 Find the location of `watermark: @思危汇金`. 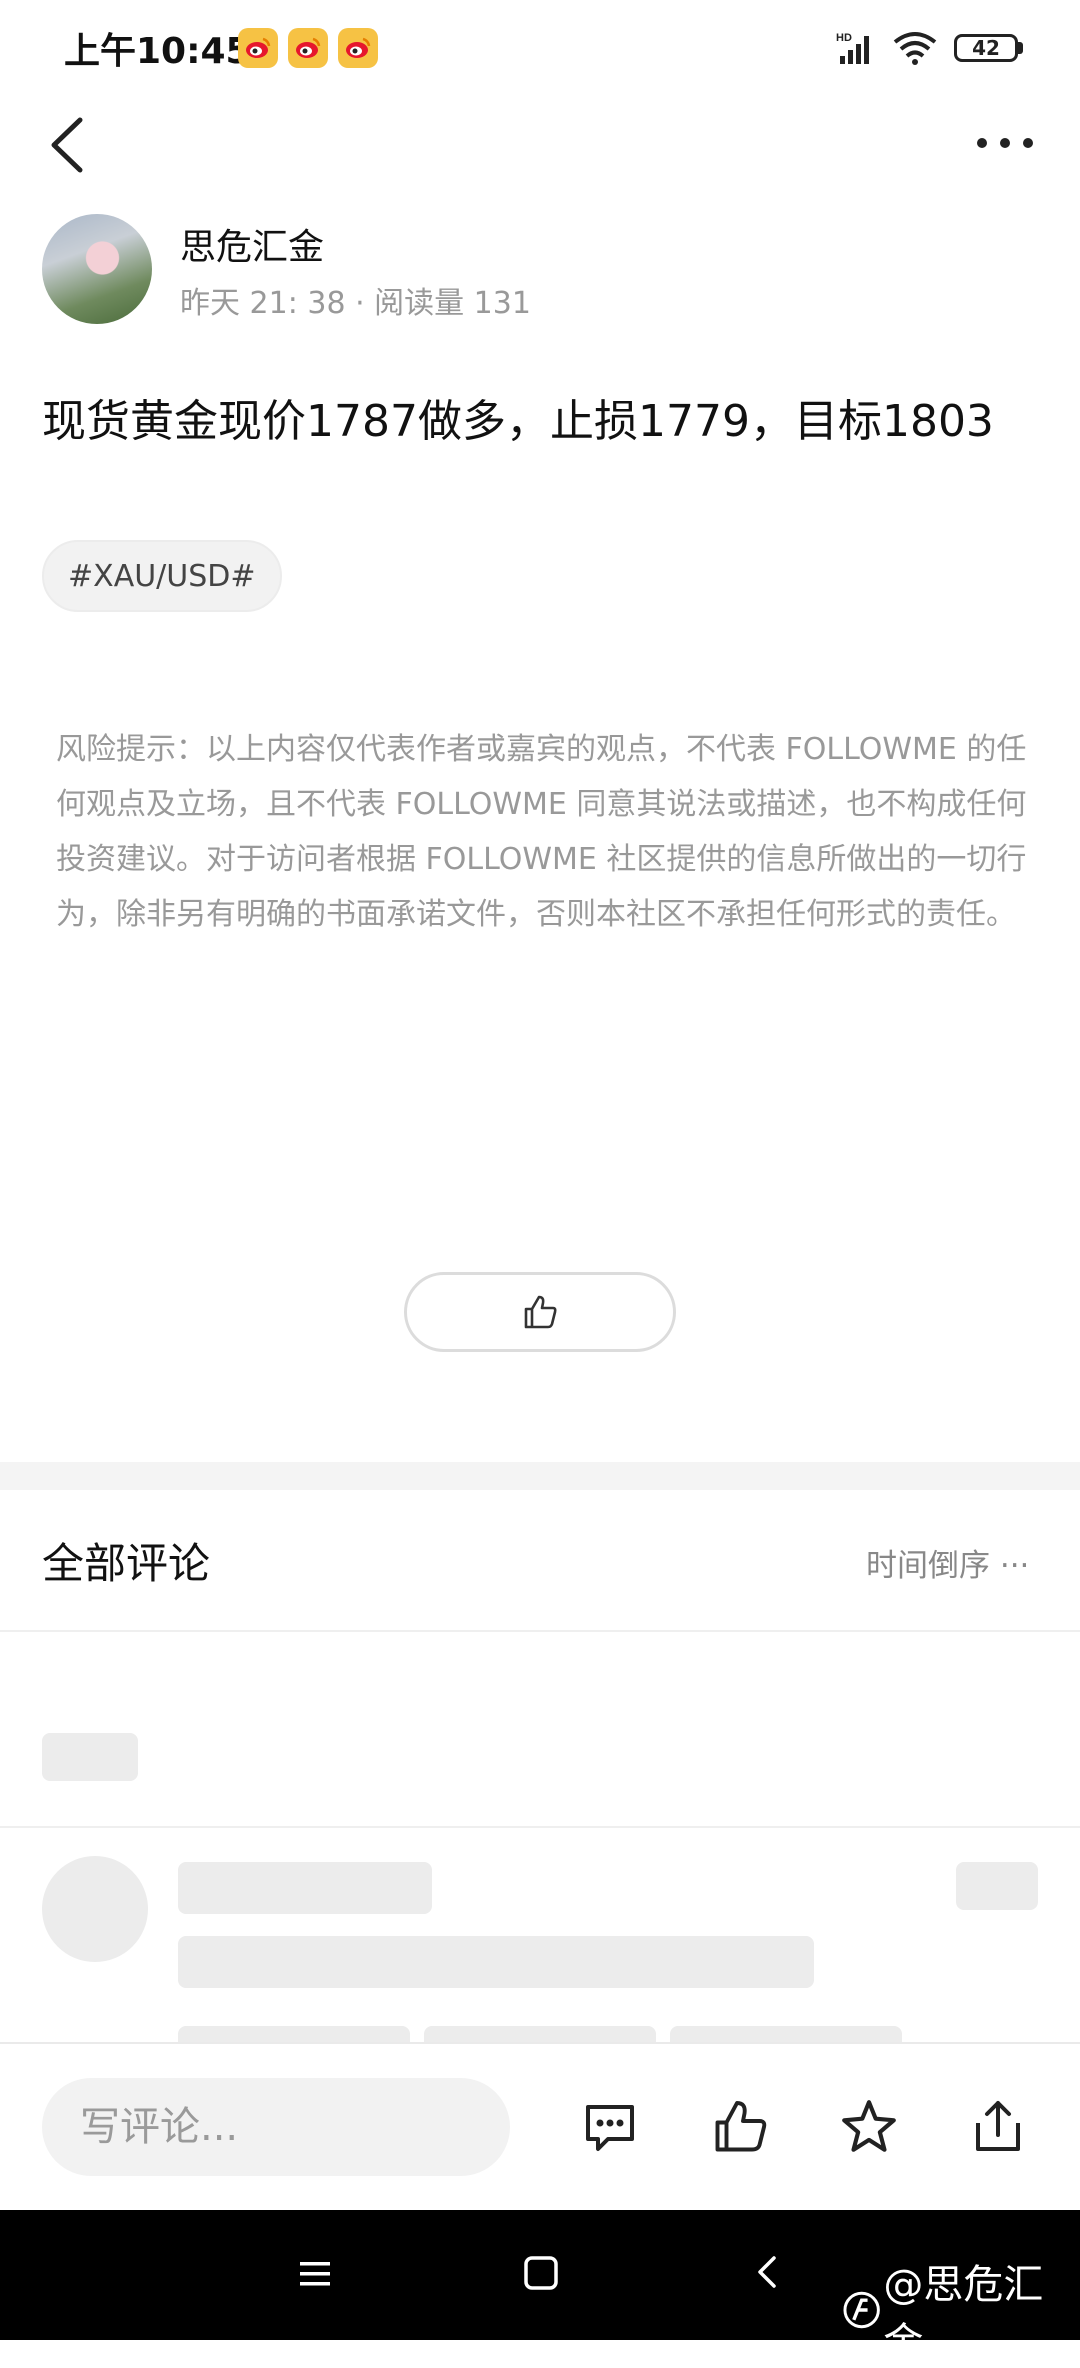

watermark: @思危汇金 is located at coordinates (961, 2310).